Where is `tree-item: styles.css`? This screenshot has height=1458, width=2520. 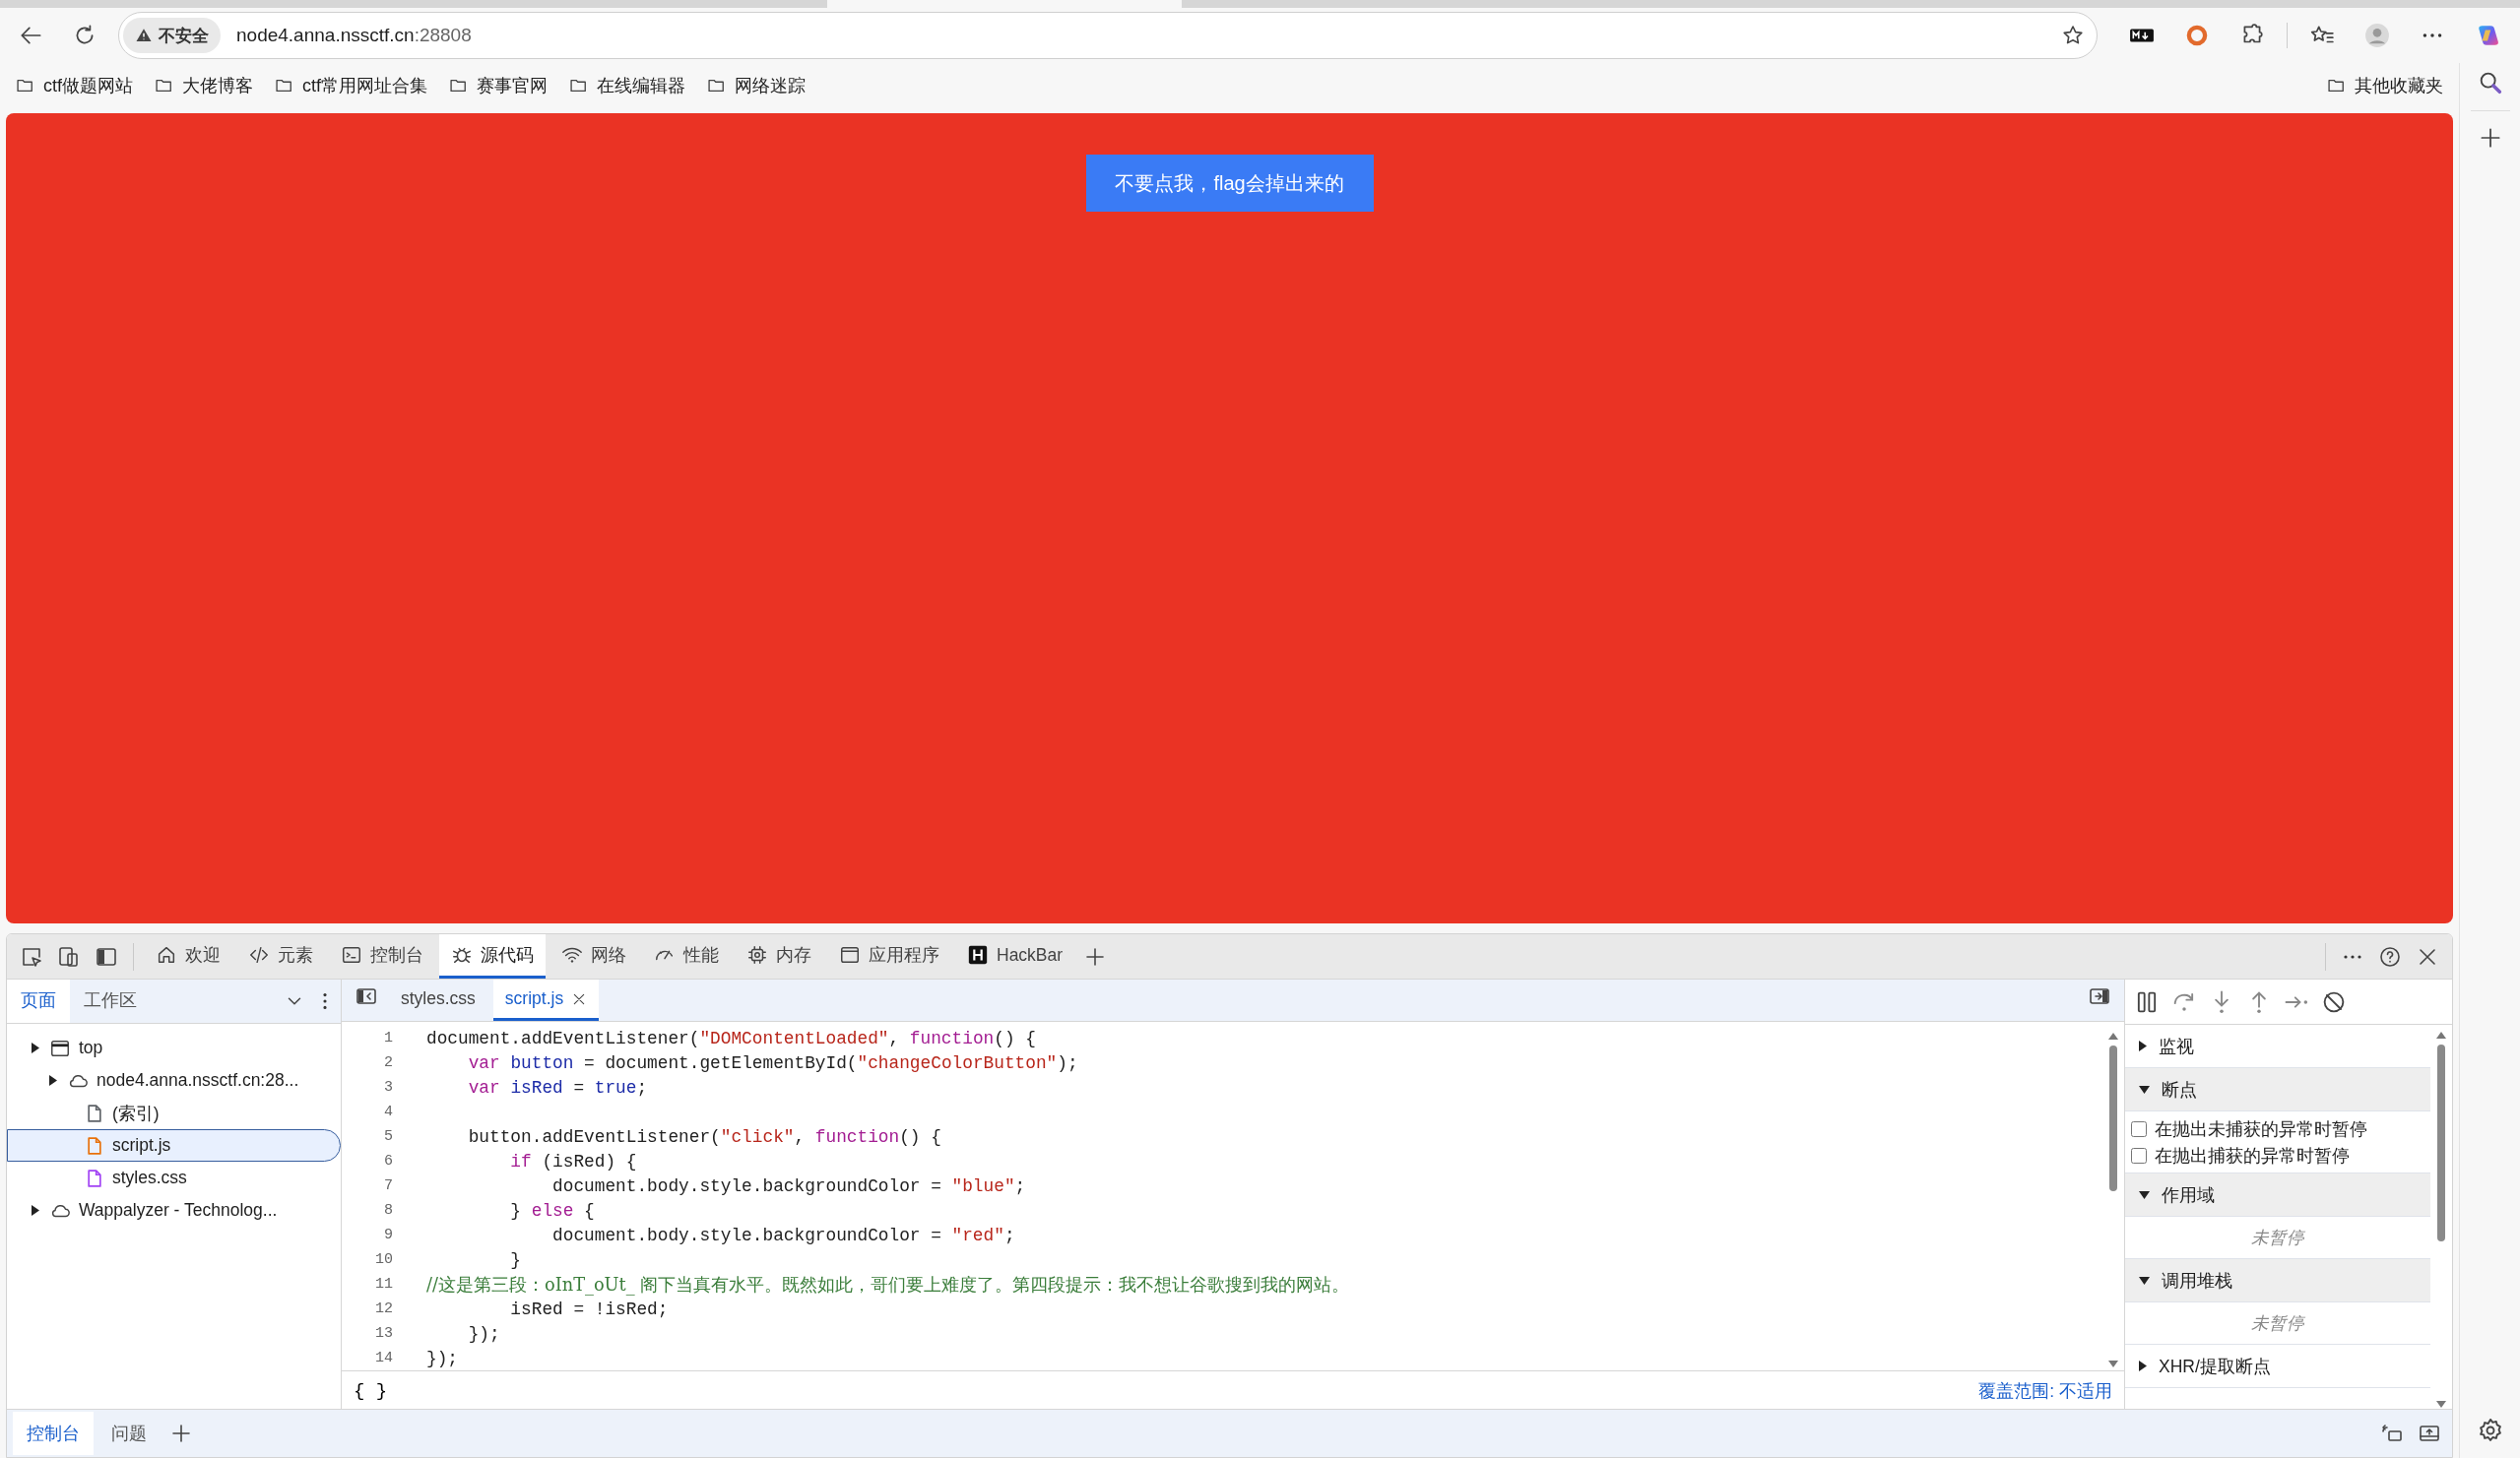 tree-item: styles.css is located at coordinates (174, 1178).